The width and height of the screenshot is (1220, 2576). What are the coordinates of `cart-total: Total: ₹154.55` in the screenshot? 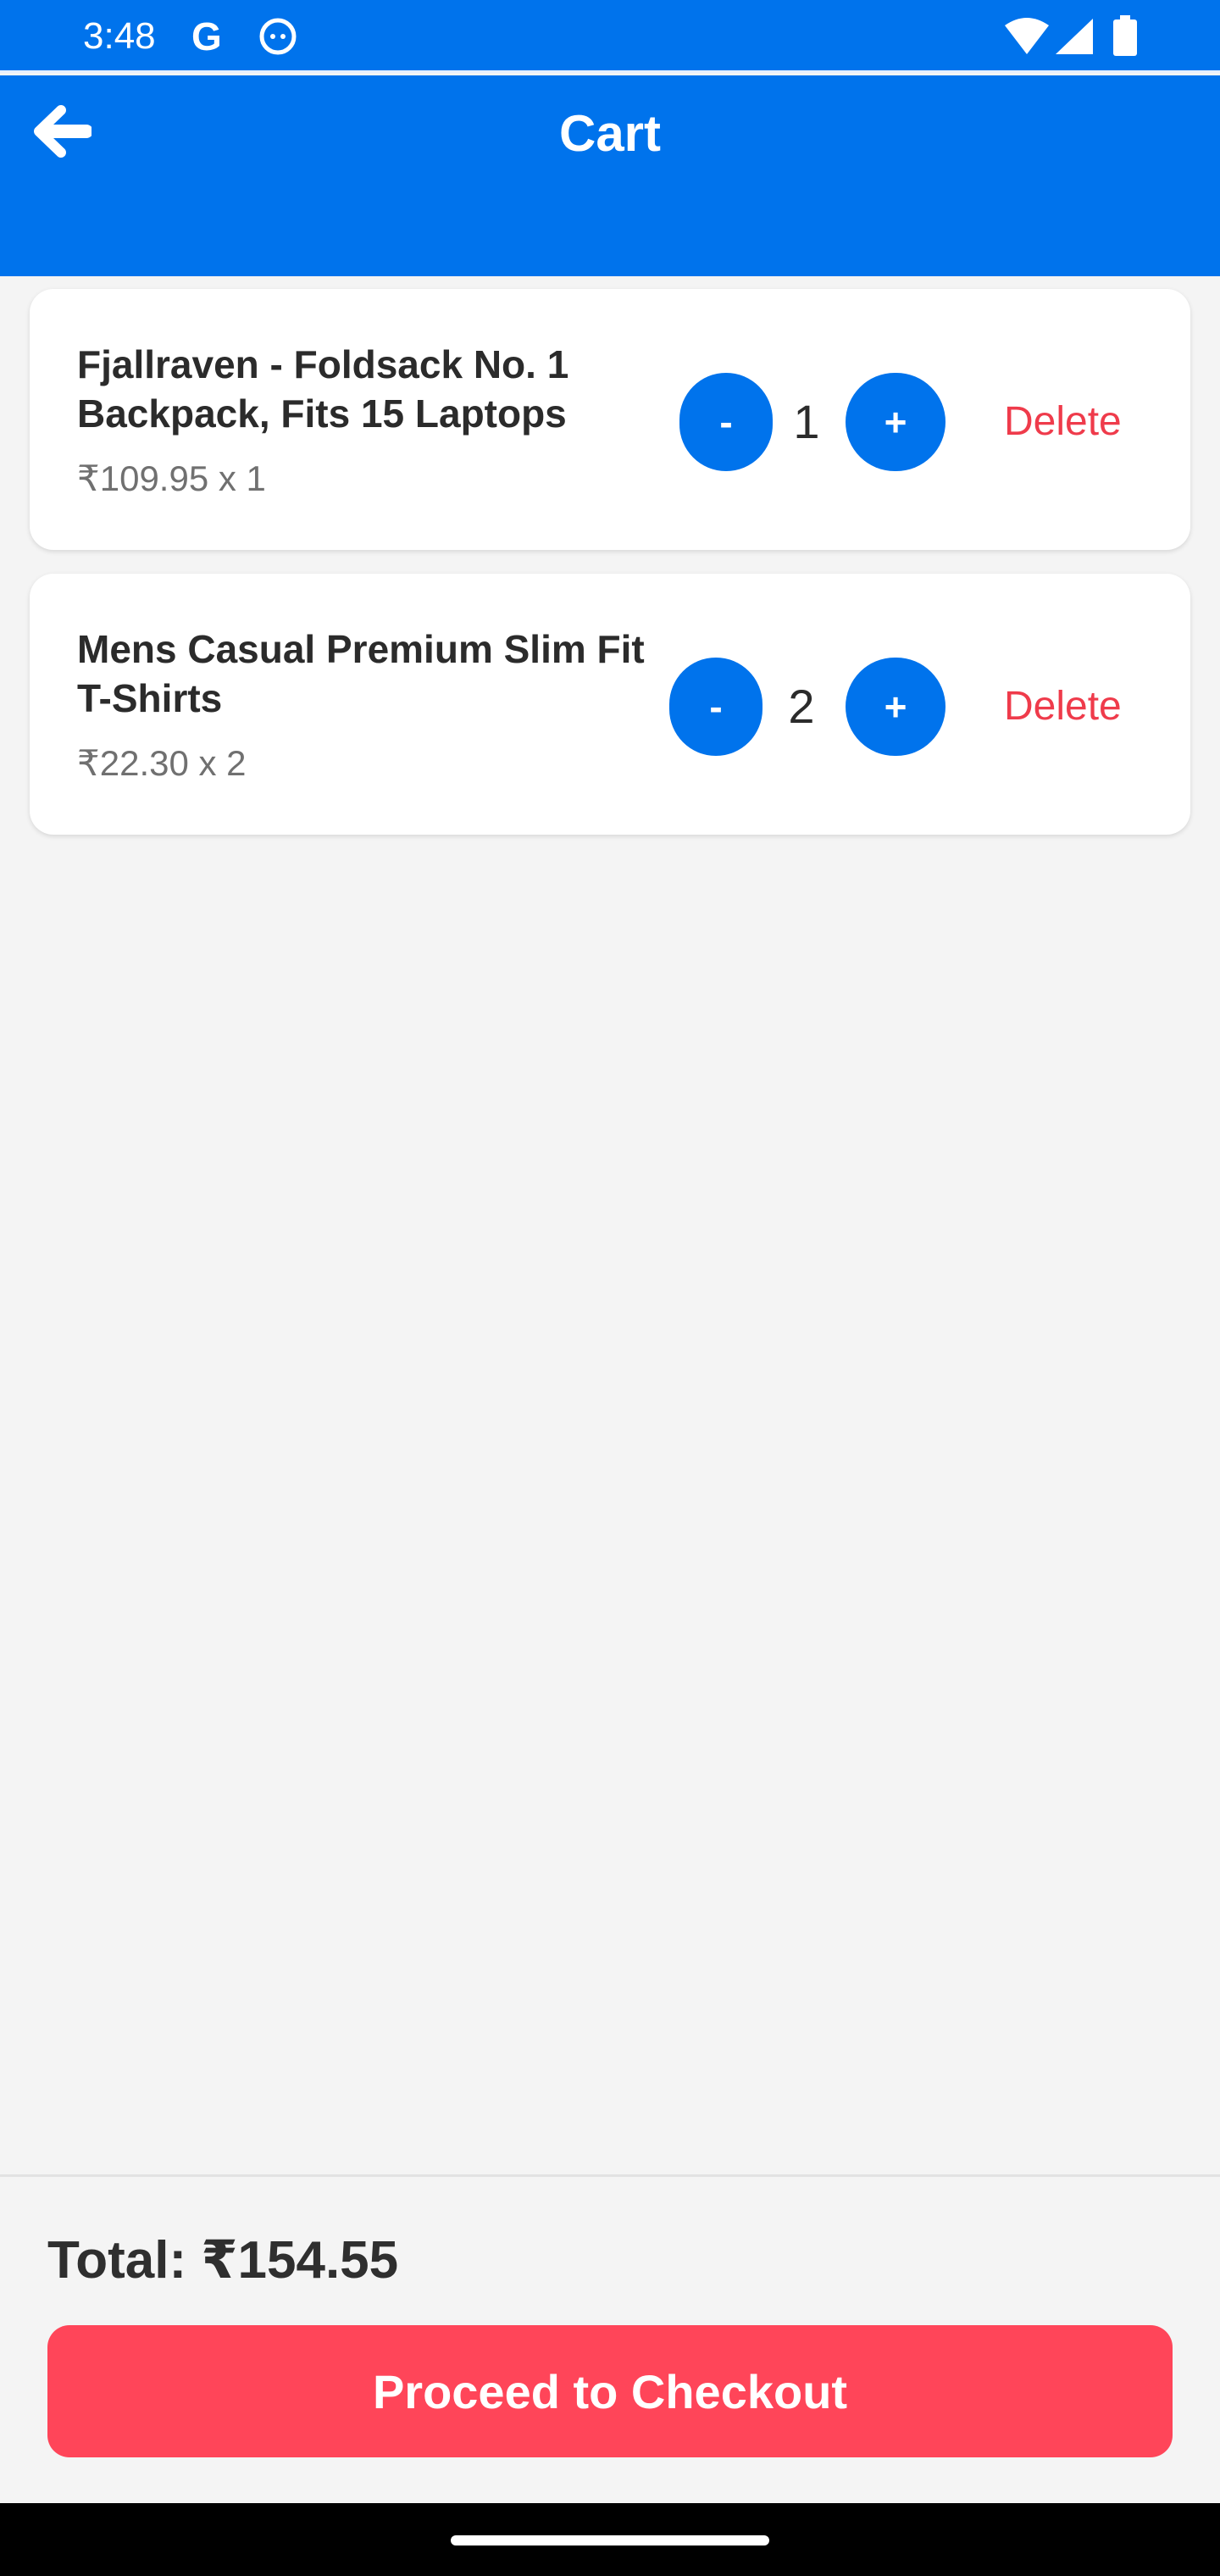 It's located at (223, 2260).